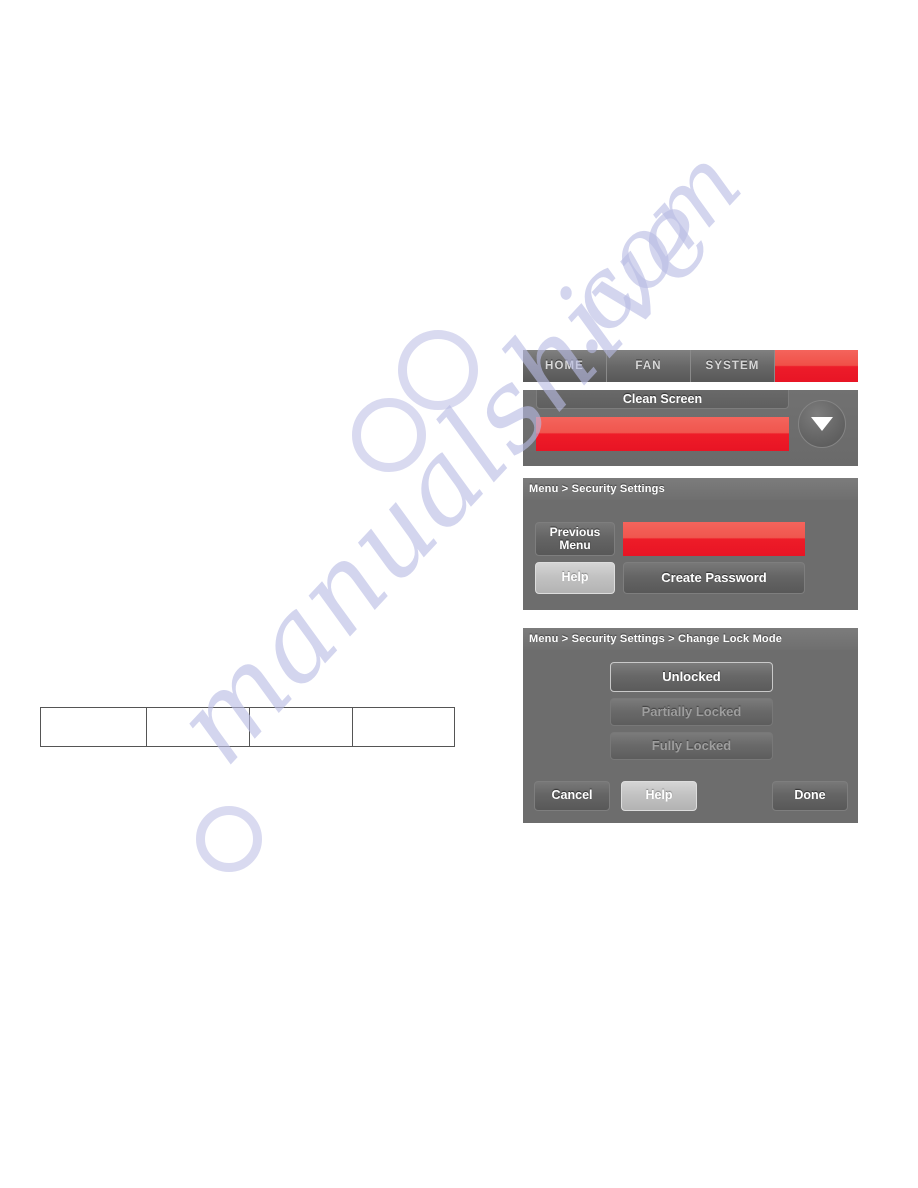 The width and height of the screenshot is (918, 1188). I want to click on breadcrumb: Menu > Security Settings, so click(690, 489).